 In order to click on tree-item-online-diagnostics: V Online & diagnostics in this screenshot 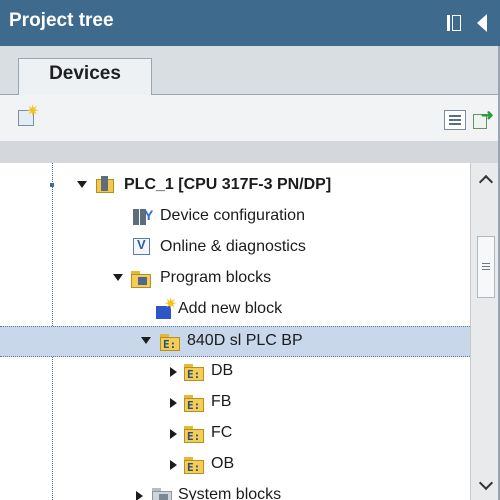, I will do `click(235, 248)`.